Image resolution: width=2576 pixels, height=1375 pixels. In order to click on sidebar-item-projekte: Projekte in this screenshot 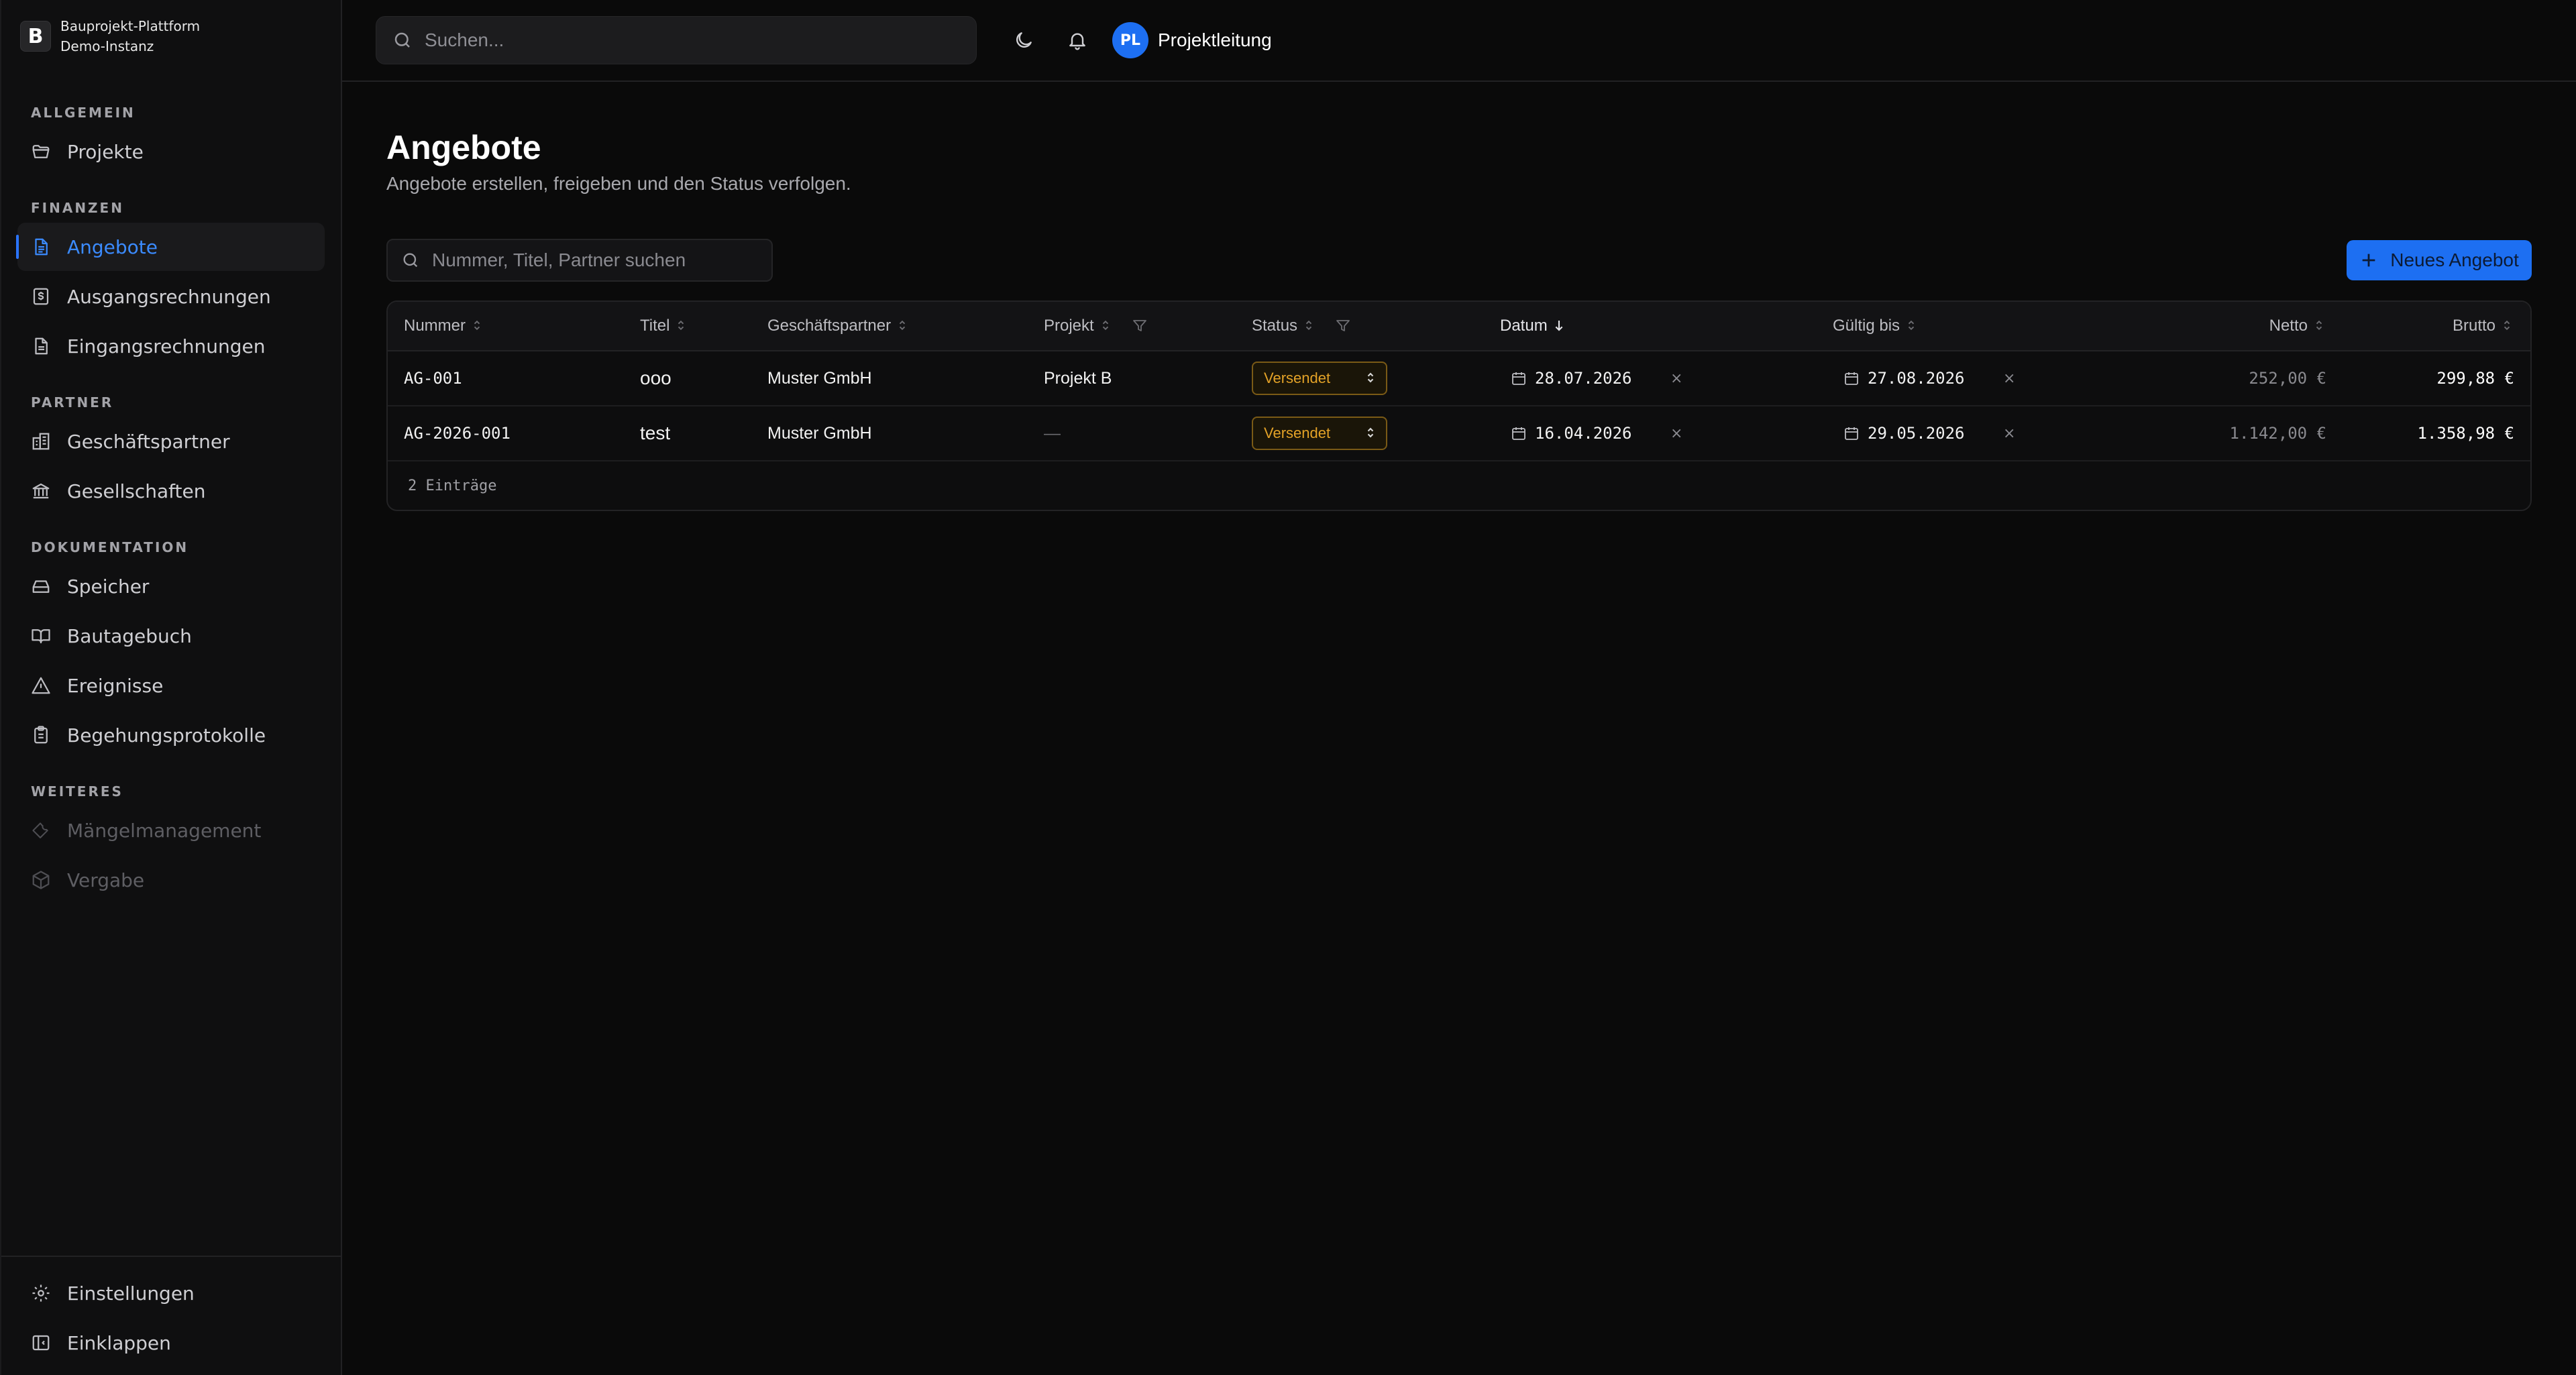, I will do `click(171, 151)`.